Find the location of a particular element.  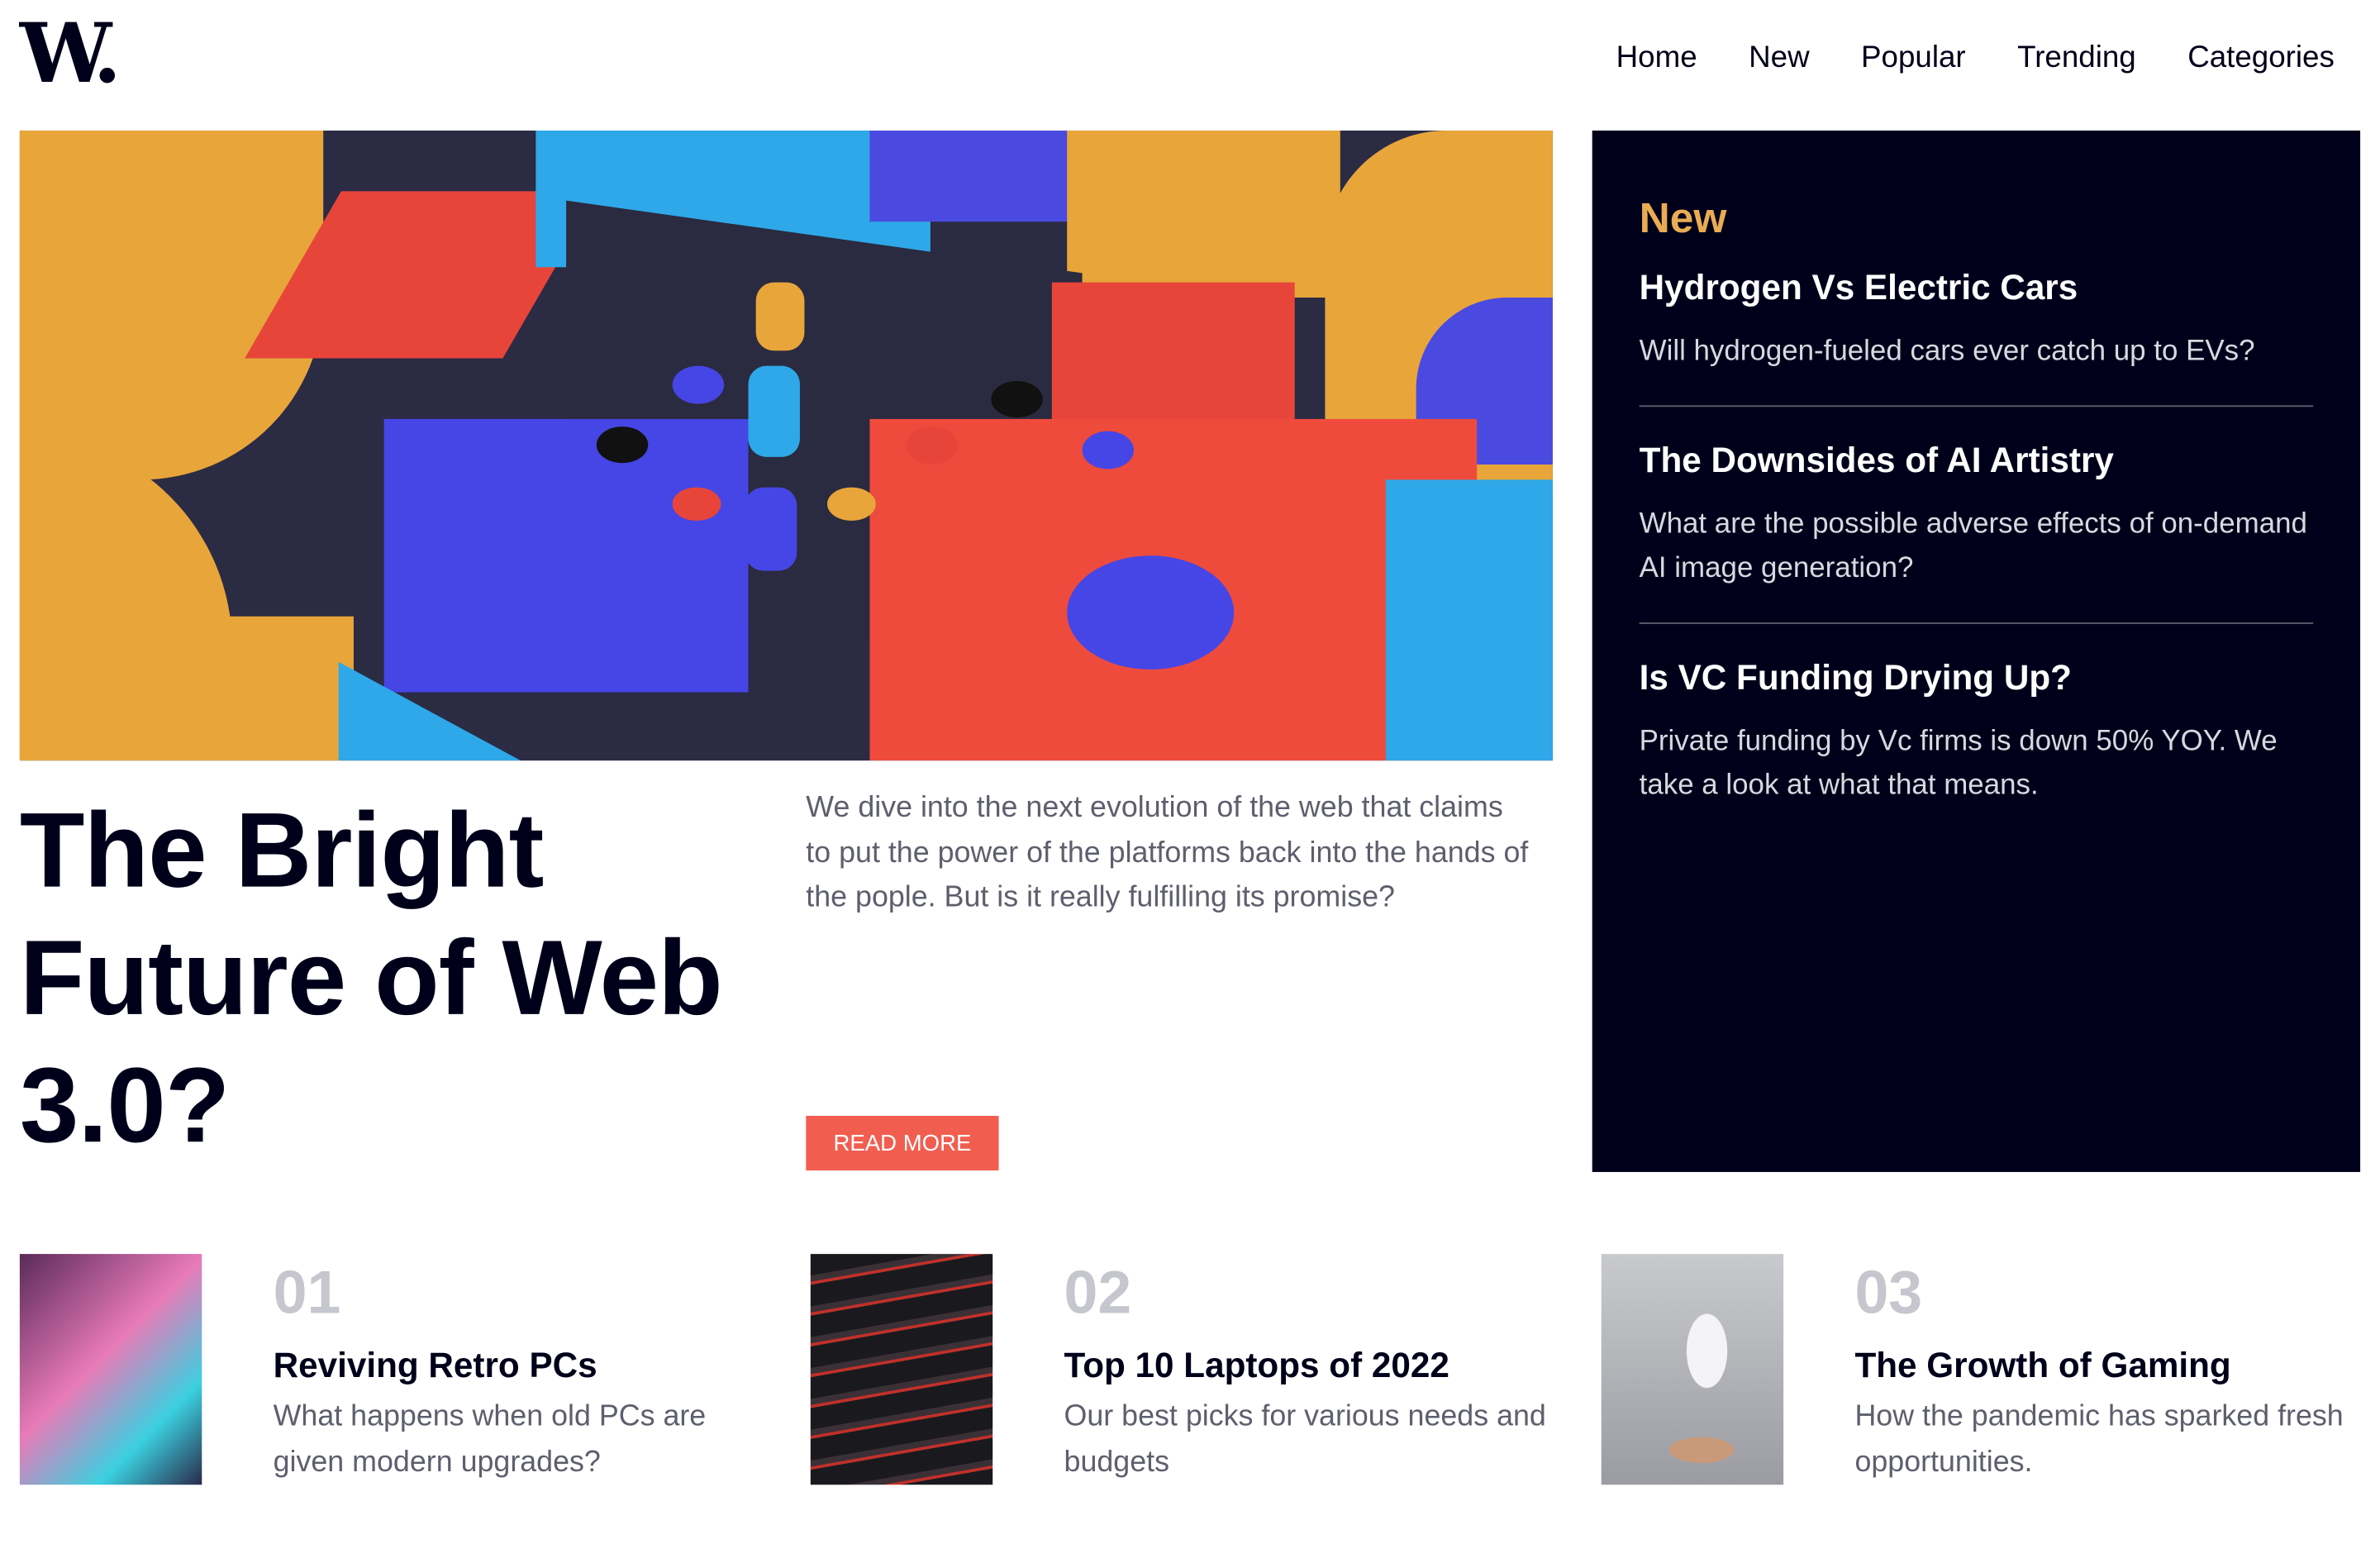

article-title: Is VC Funding Drying Up? is located at coordinates (1976, 677).